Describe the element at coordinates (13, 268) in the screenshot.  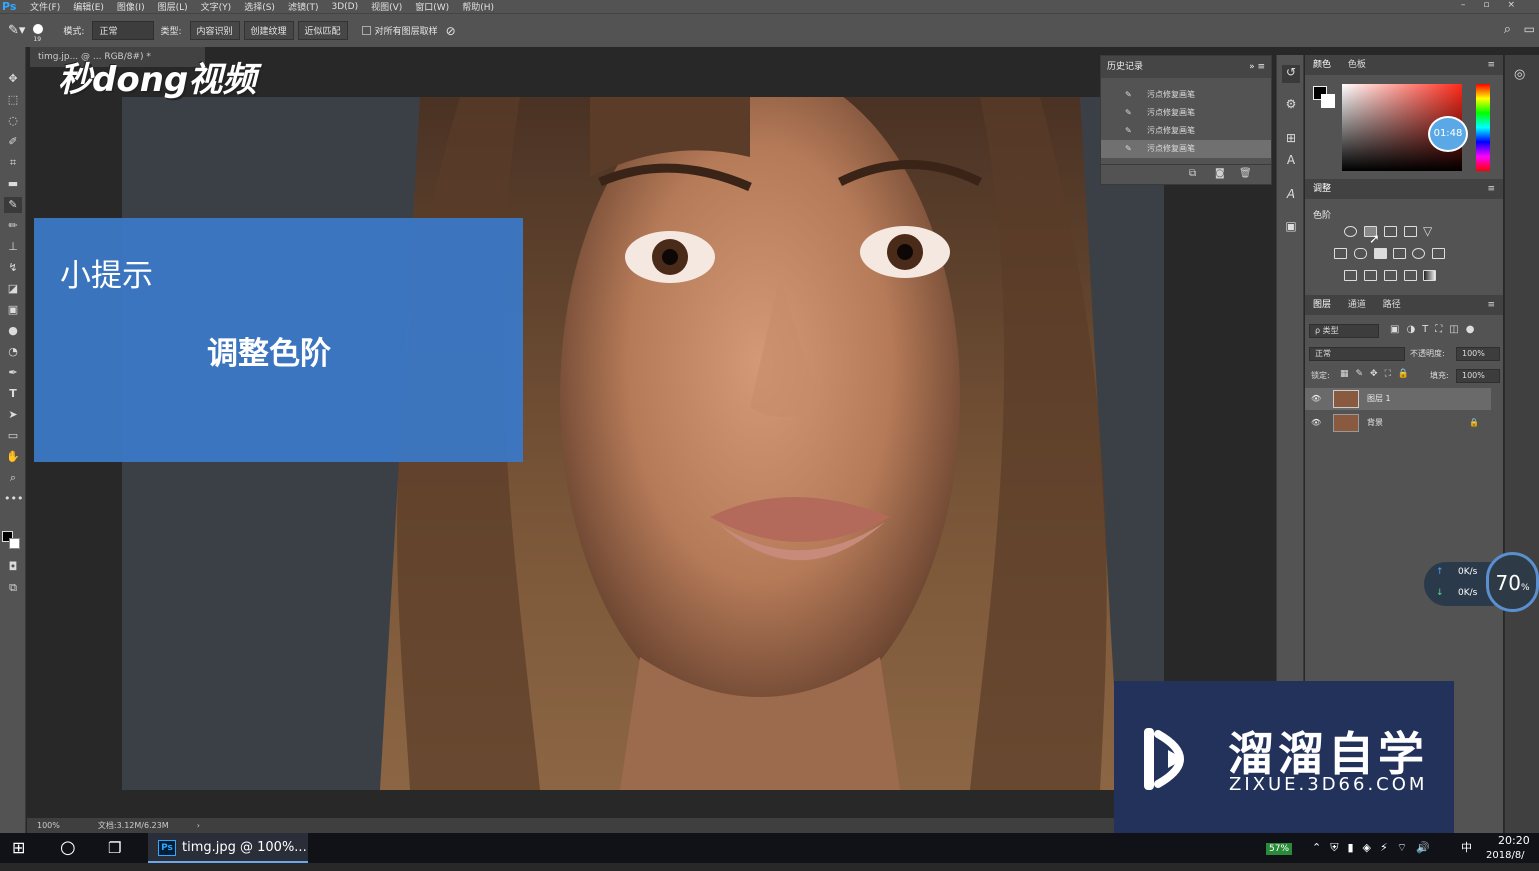
I see `history-brush-tool-icon: ↯` at that location.